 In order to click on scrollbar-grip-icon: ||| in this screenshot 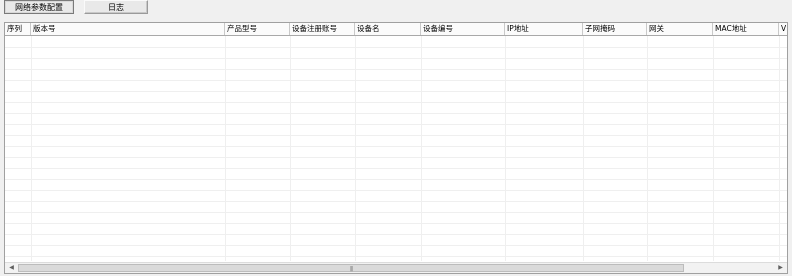, I will do `click(351, 269)`.